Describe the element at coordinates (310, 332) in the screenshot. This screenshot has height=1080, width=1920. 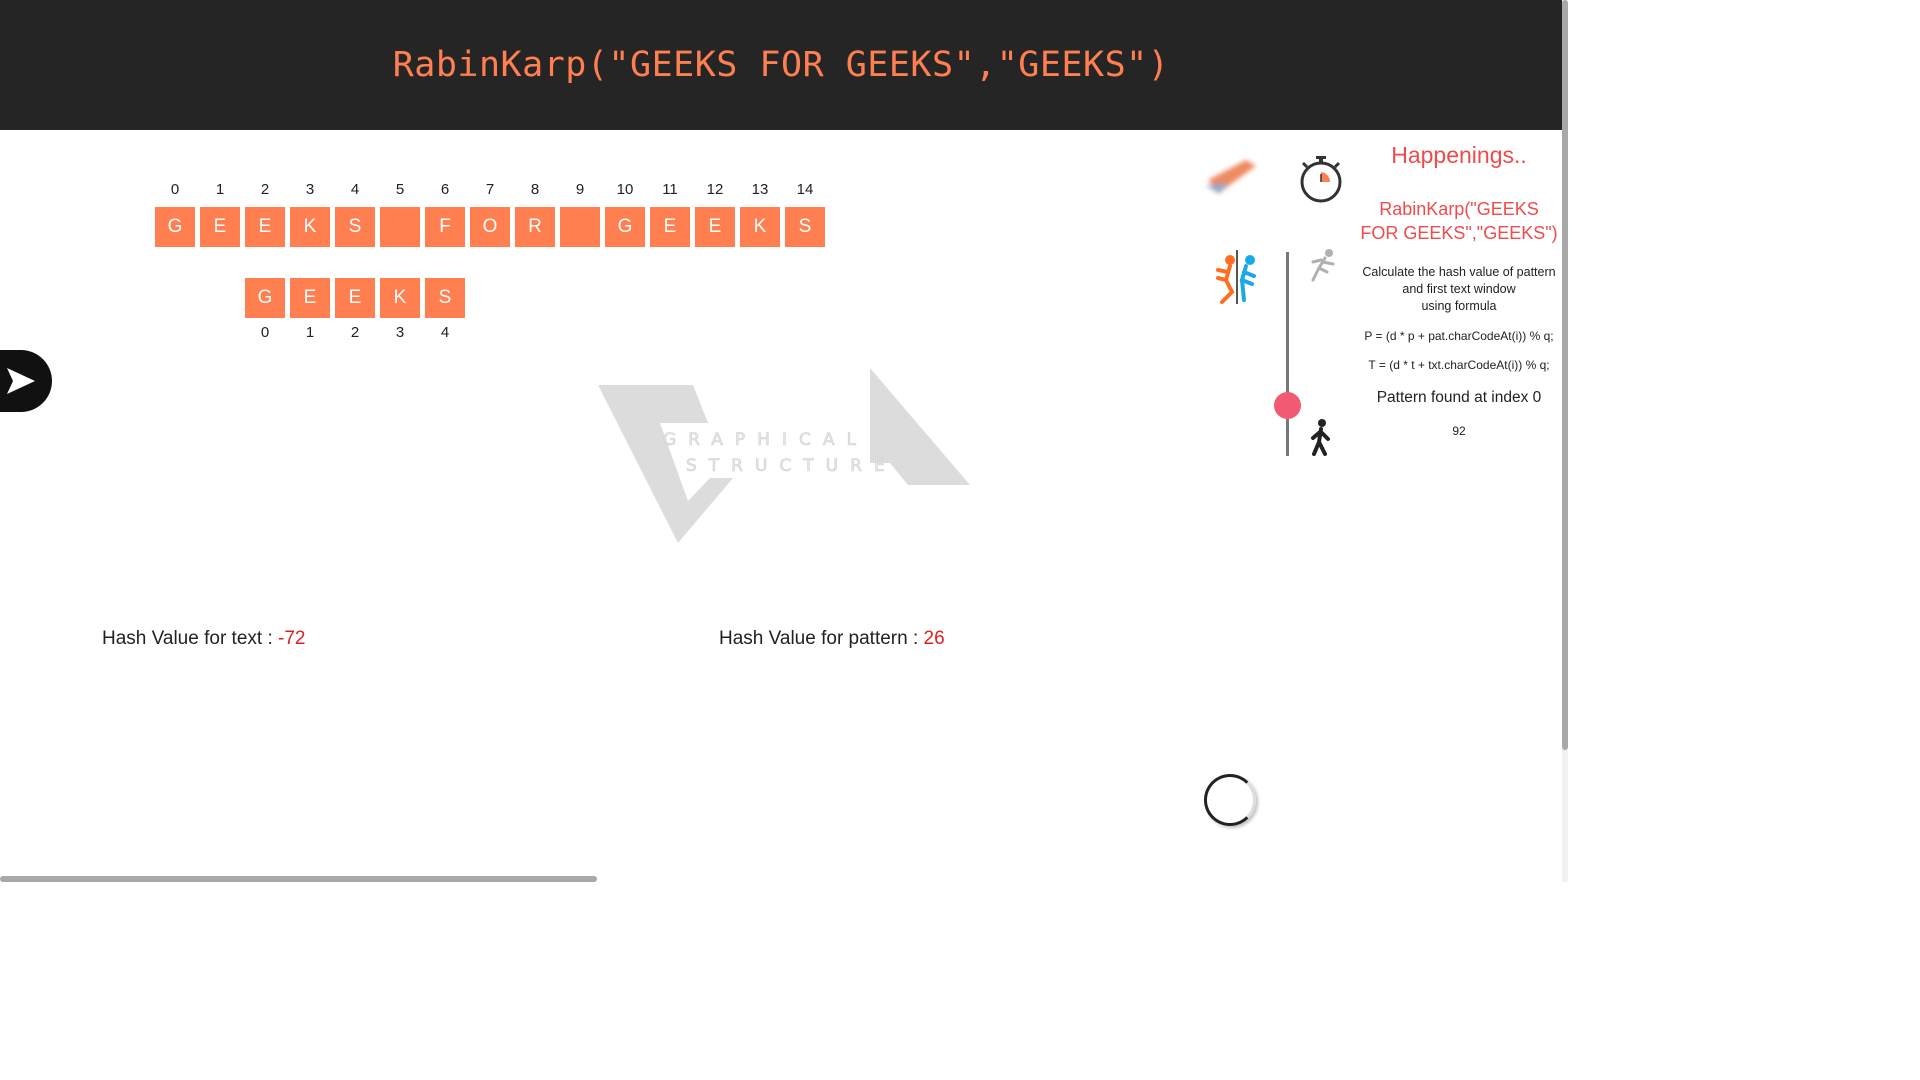
I see `pattern-index: 1` at that location.